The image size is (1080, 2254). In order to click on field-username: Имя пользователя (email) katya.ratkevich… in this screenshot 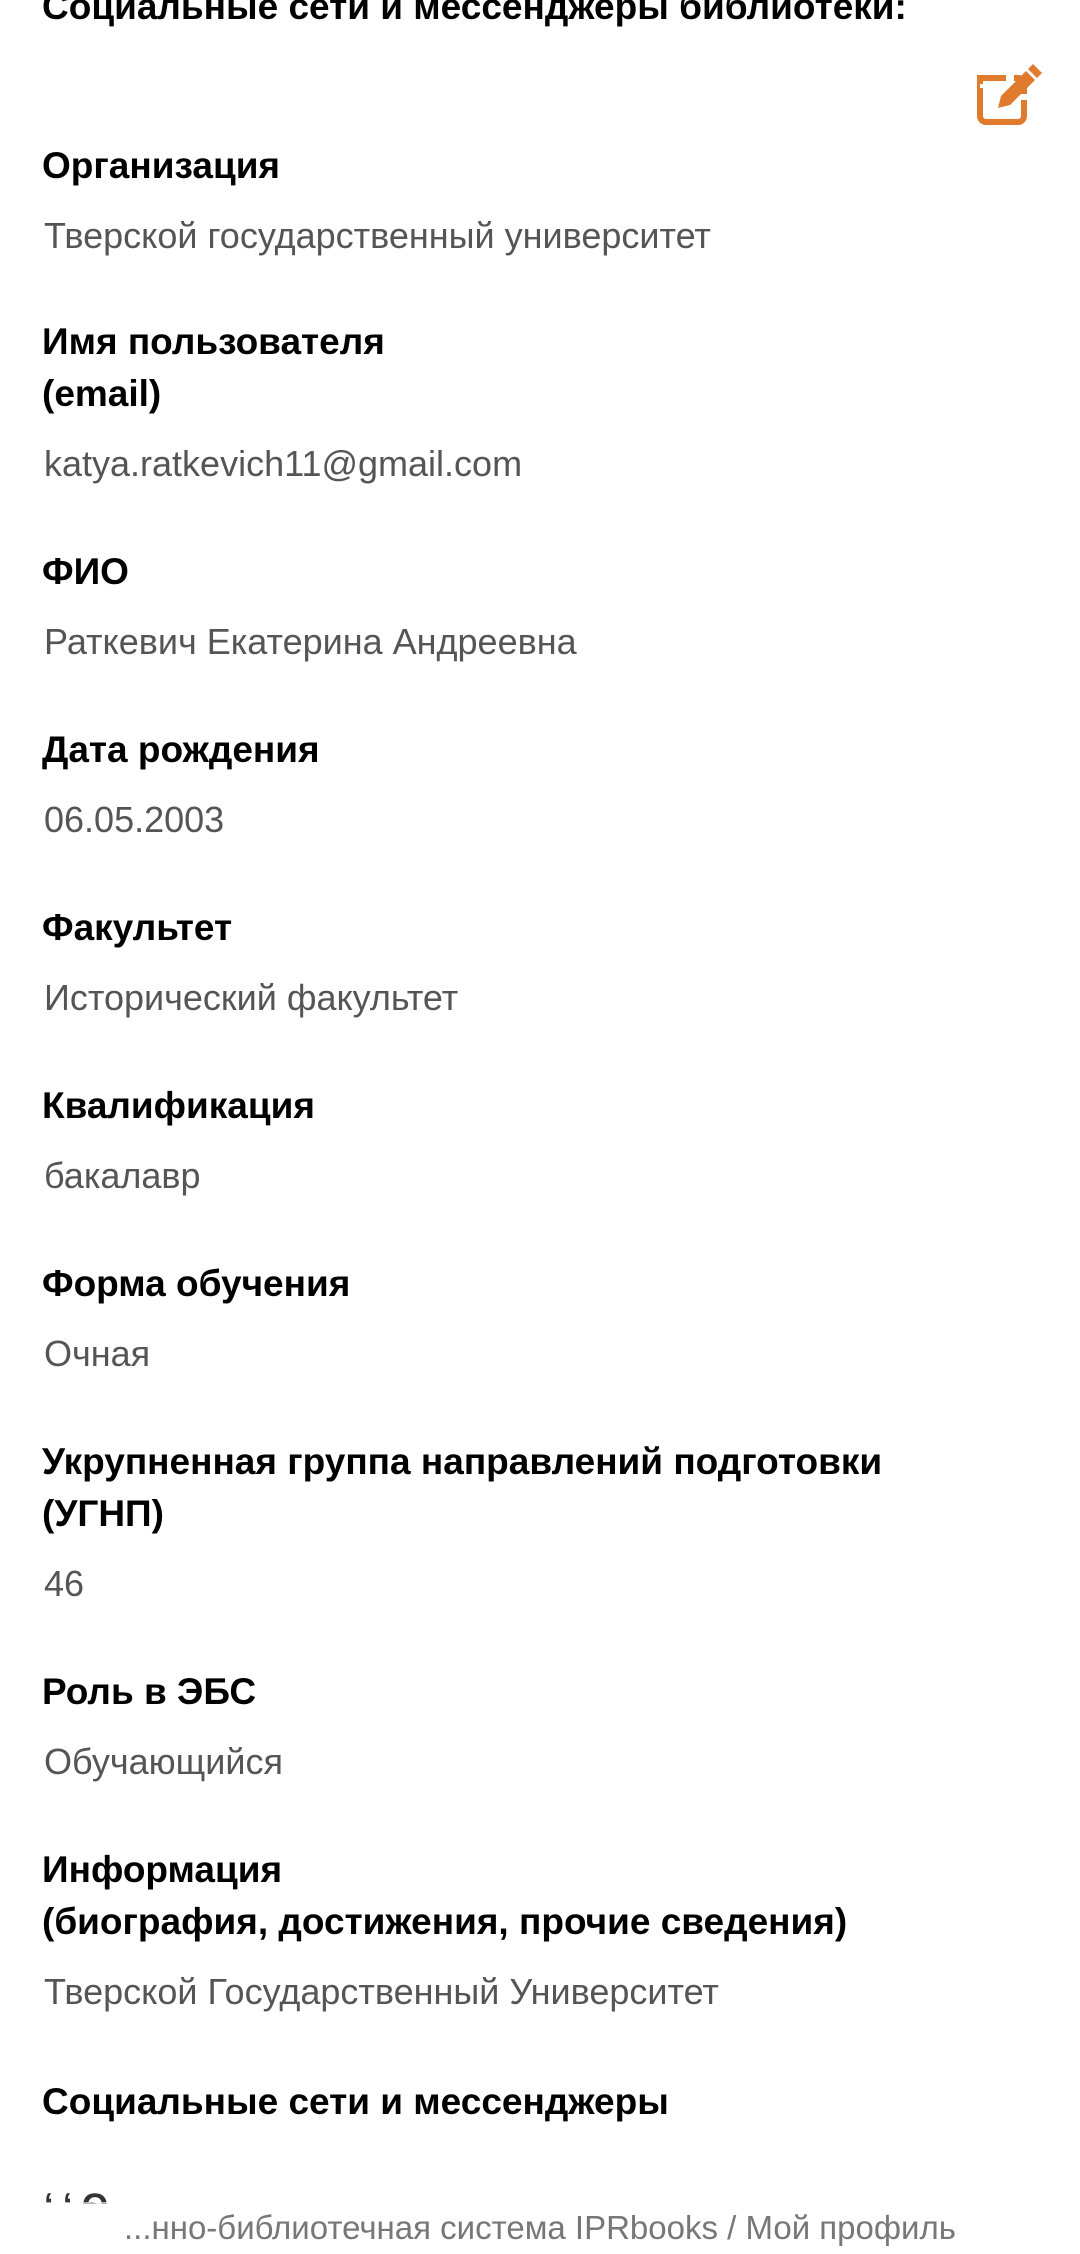, I will do `click(542, 402)`.